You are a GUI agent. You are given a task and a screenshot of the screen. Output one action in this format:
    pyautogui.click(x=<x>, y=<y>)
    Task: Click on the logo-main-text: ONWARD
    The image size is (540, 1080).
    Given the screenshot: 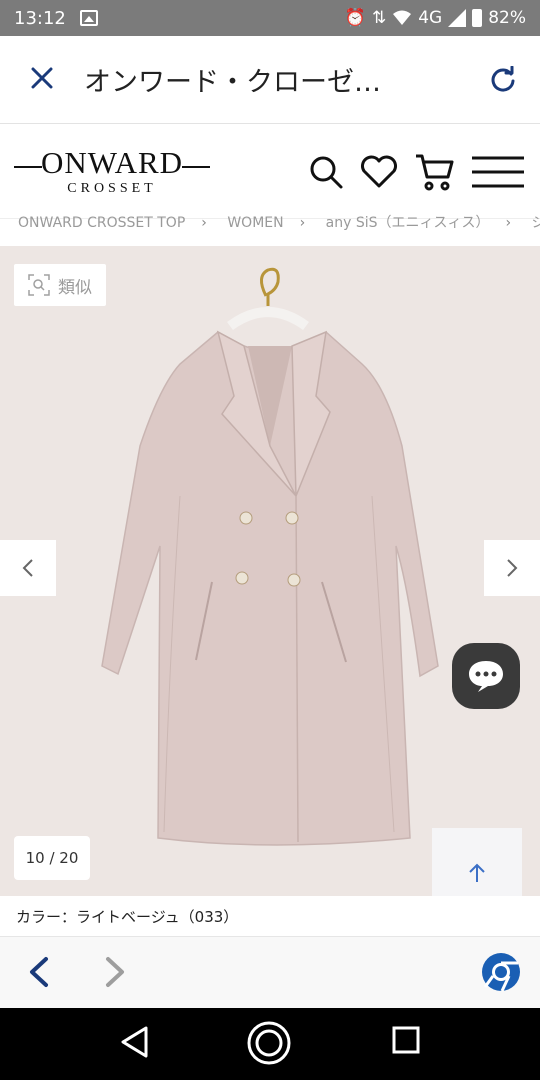 What is the action you would take?
    pyautogui.click(x=112, y=162)
    